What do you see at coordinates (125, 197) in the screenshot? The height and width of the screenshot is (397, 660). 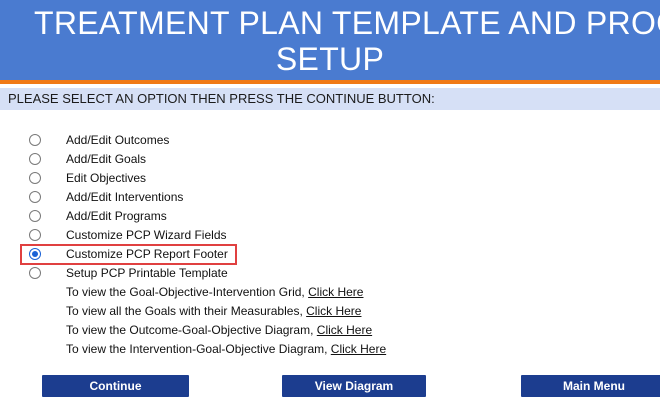 I see `option-label: Add/Edit Interventions` at bounding box center [125, 197].